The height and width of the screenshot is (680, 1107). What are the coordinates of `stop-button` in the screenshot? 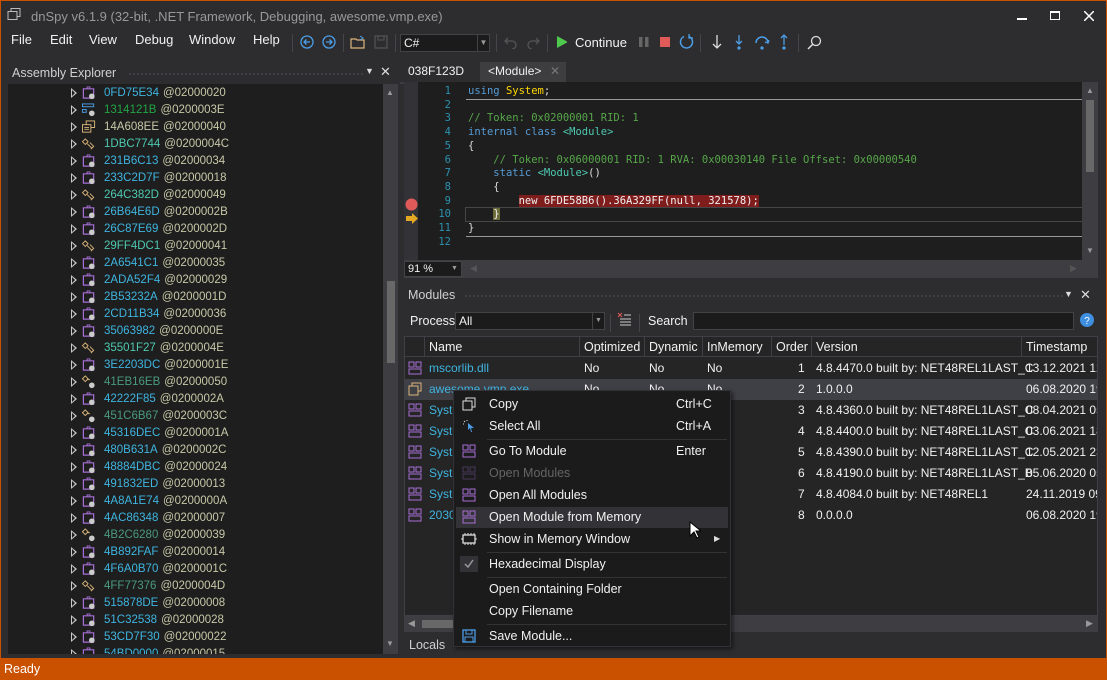 It's located at (665, 42).